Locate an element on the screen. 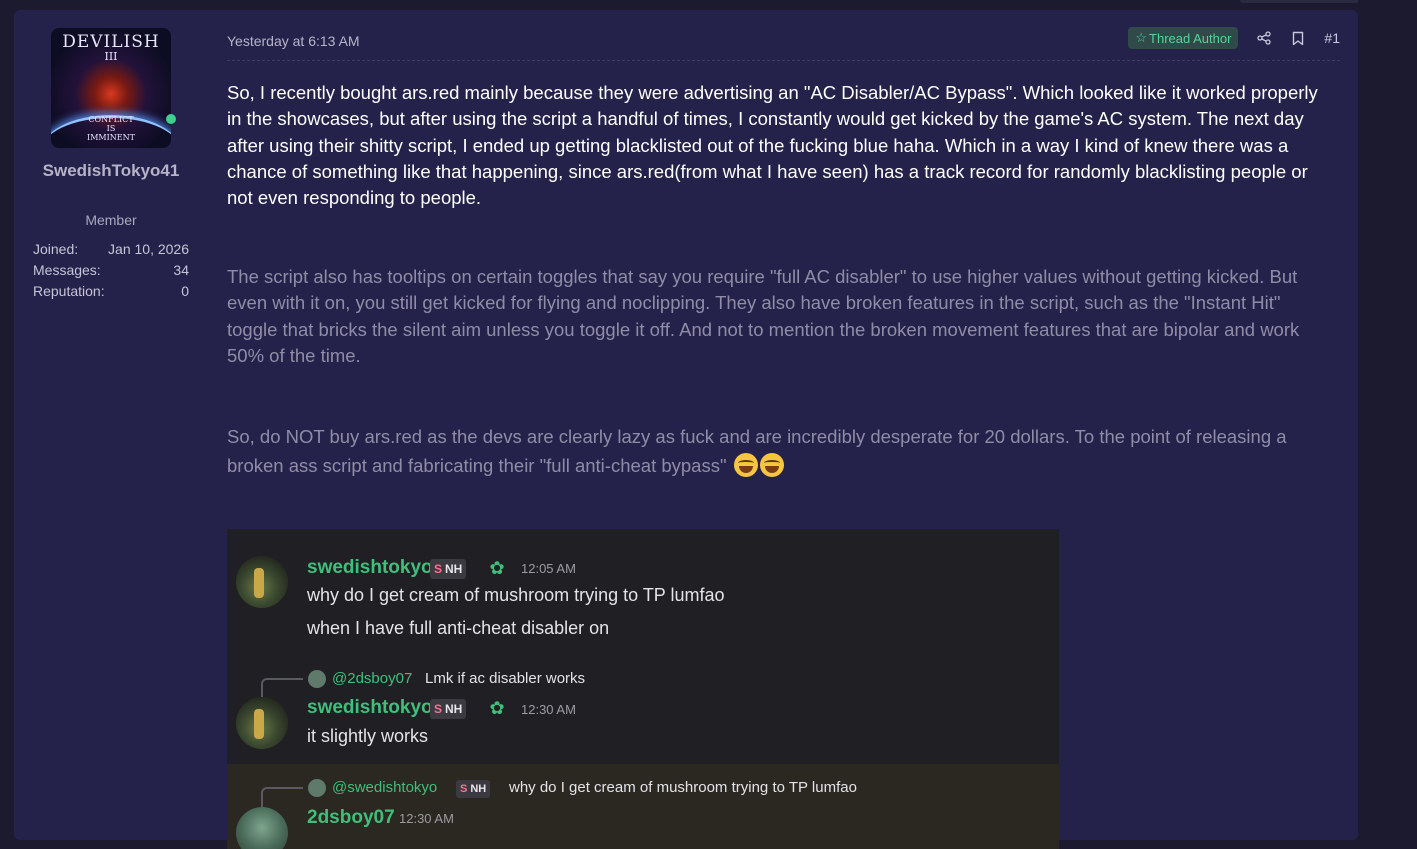 Image resolution: width=1417 pixels, height=849 pixels. discord-message-line: when I have full anti-cheat disabler on is located at coordinates (458, 628).